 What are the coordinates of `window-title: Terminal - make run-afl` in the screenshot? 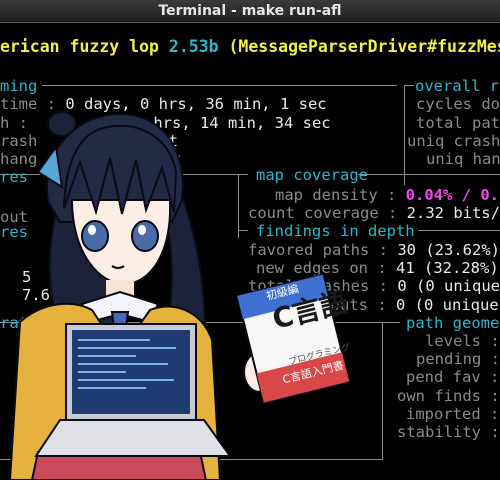 It's located at (250, 11).